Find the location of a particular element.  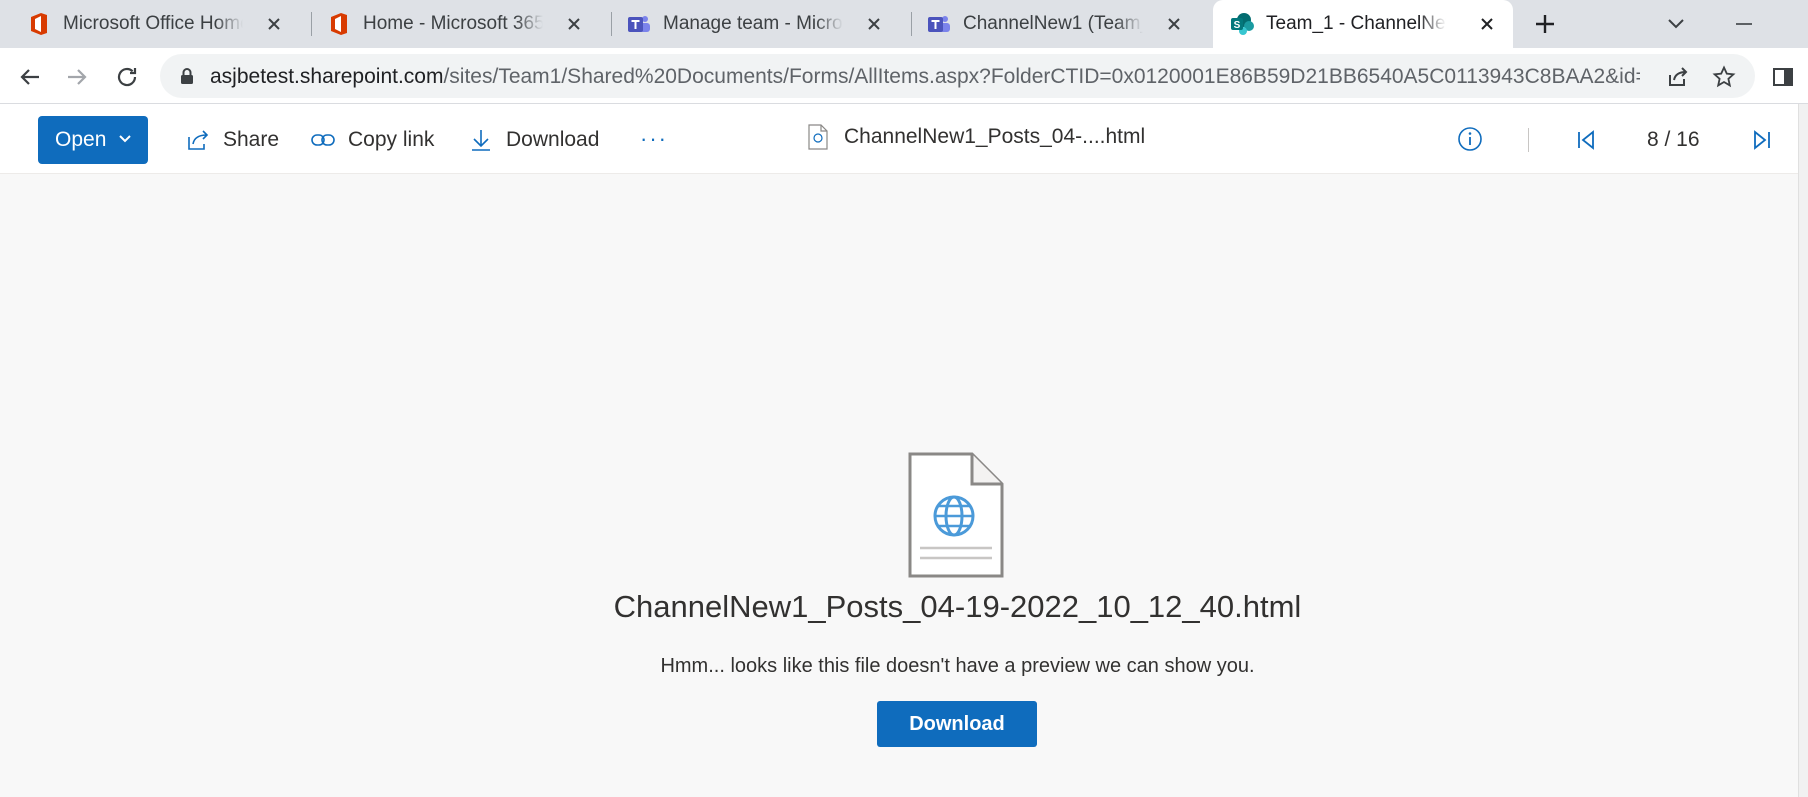

back-button is located at coordinates (30, 77).